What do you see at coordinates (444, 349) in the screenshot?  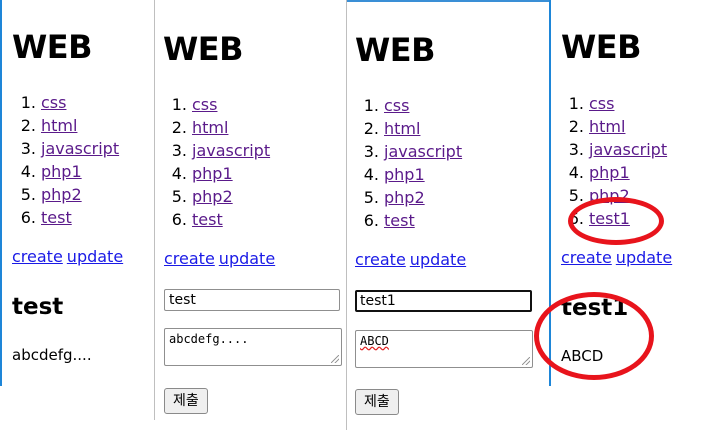 I see `description-textarea: ABCD` at bounding box center [444, 349].